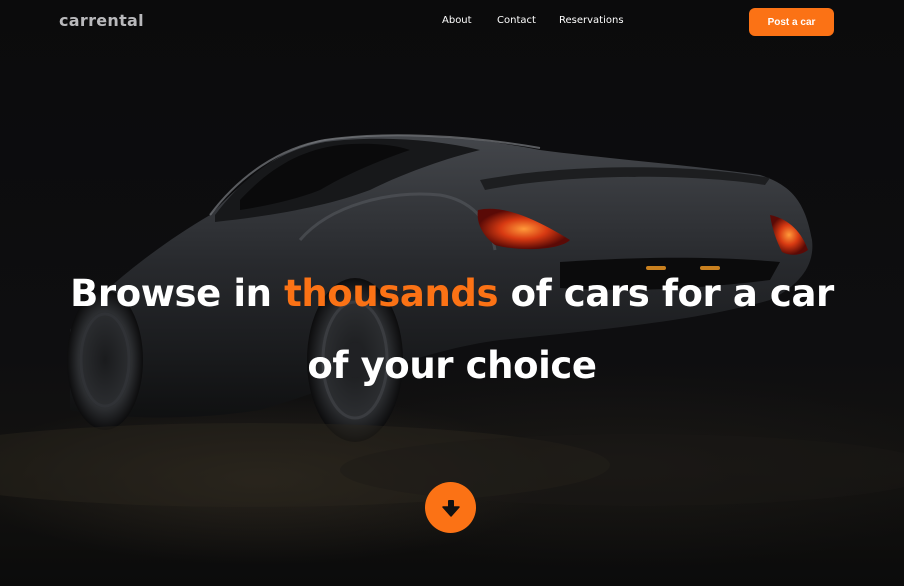 This screenshot has height=586, width=904. What do you see at coordinates (516, 20) in the screenshot?
I see `nav-link-contact: Contact` at bounding box center [516, 20].